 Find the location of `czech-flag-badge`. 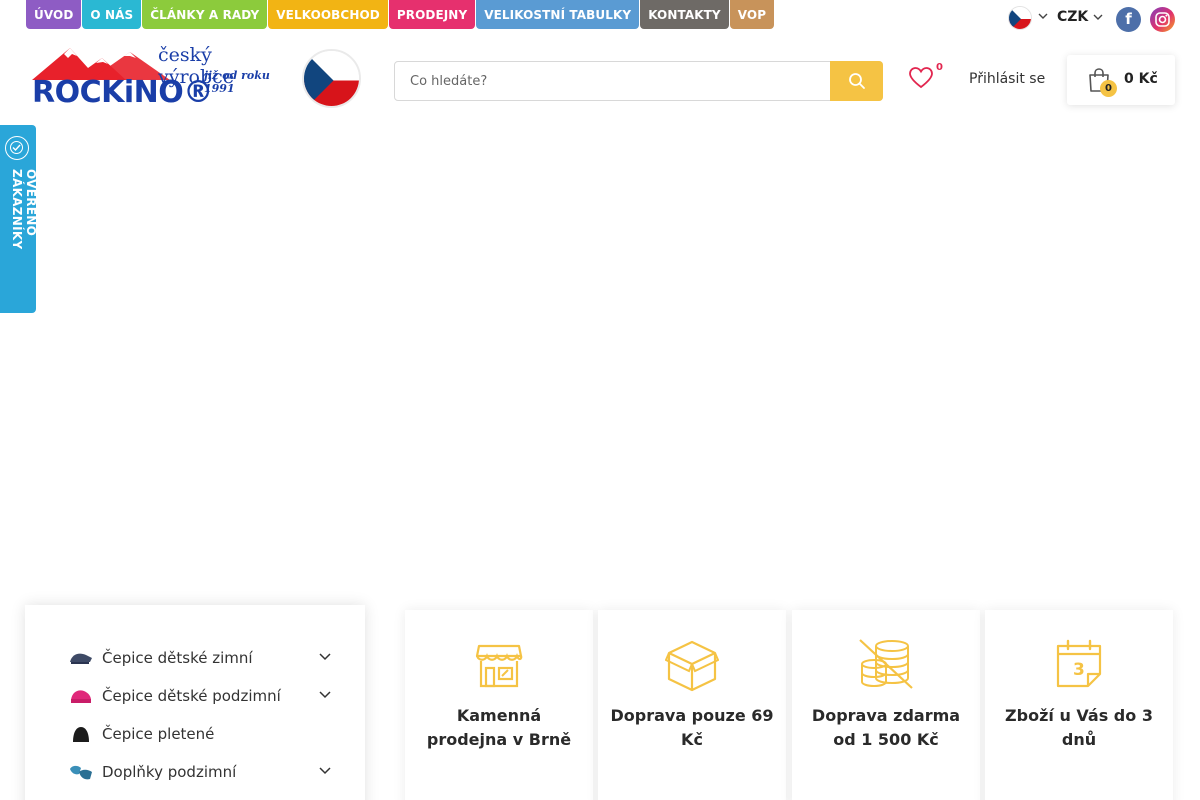

czech-flag-badge is located at coordinates (331, 78).